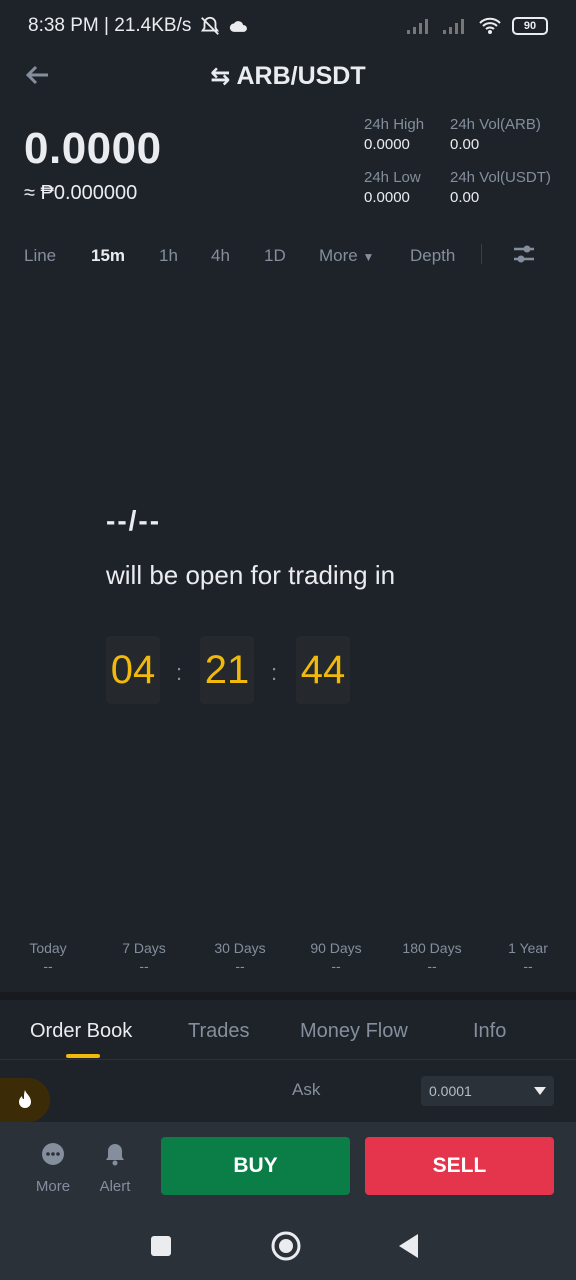 The height and width of the screenshot is (1280, 576). Describe the element at coordinates (53, 1186) in the screenshot. I see `more-label: More` at that location.